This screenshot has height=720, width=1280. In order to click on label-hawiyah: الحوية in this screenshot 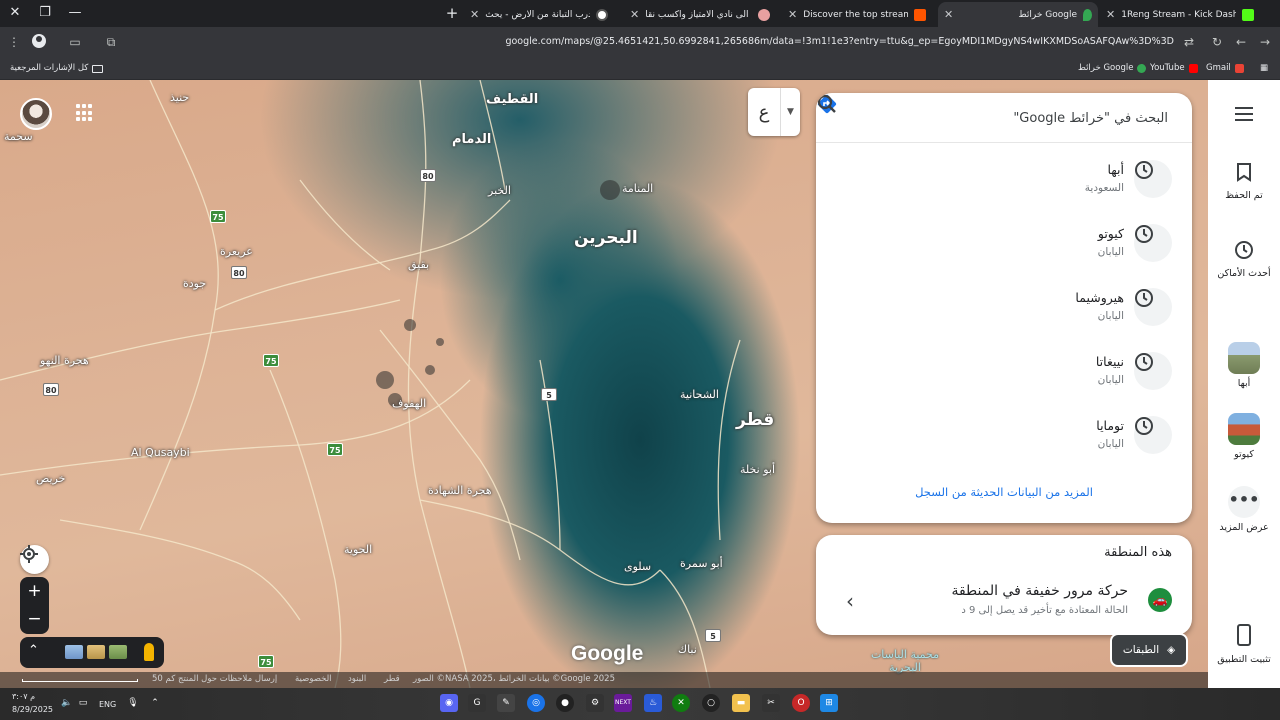, I will do `click(358, 549)`.